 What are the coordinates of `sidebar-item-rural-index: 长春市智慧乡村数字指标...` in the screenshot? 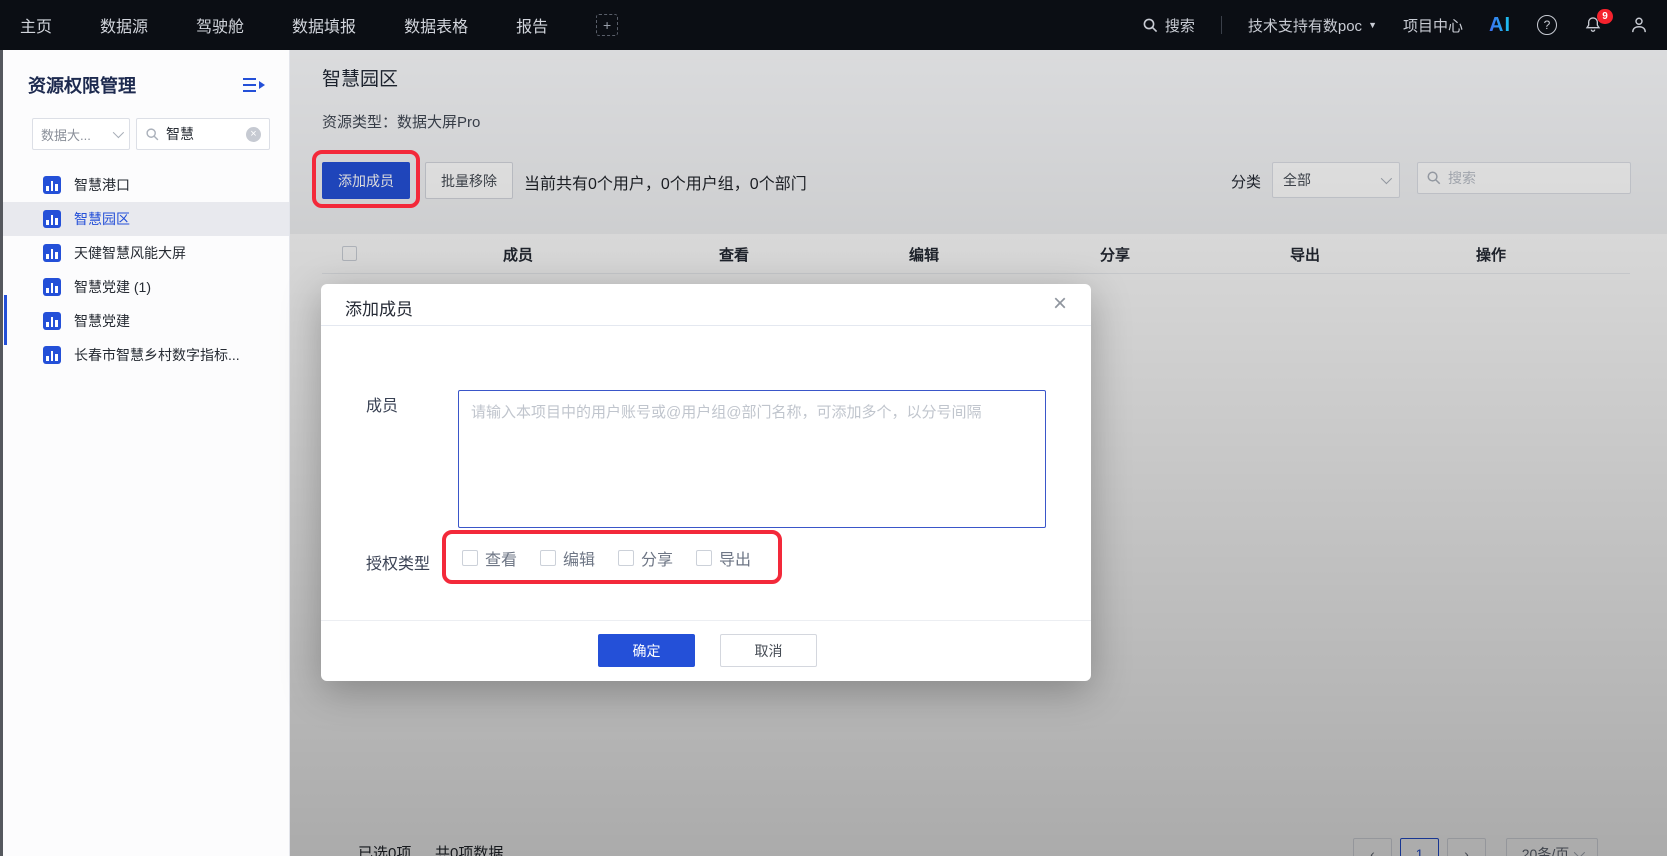 It's located at (146, 355).